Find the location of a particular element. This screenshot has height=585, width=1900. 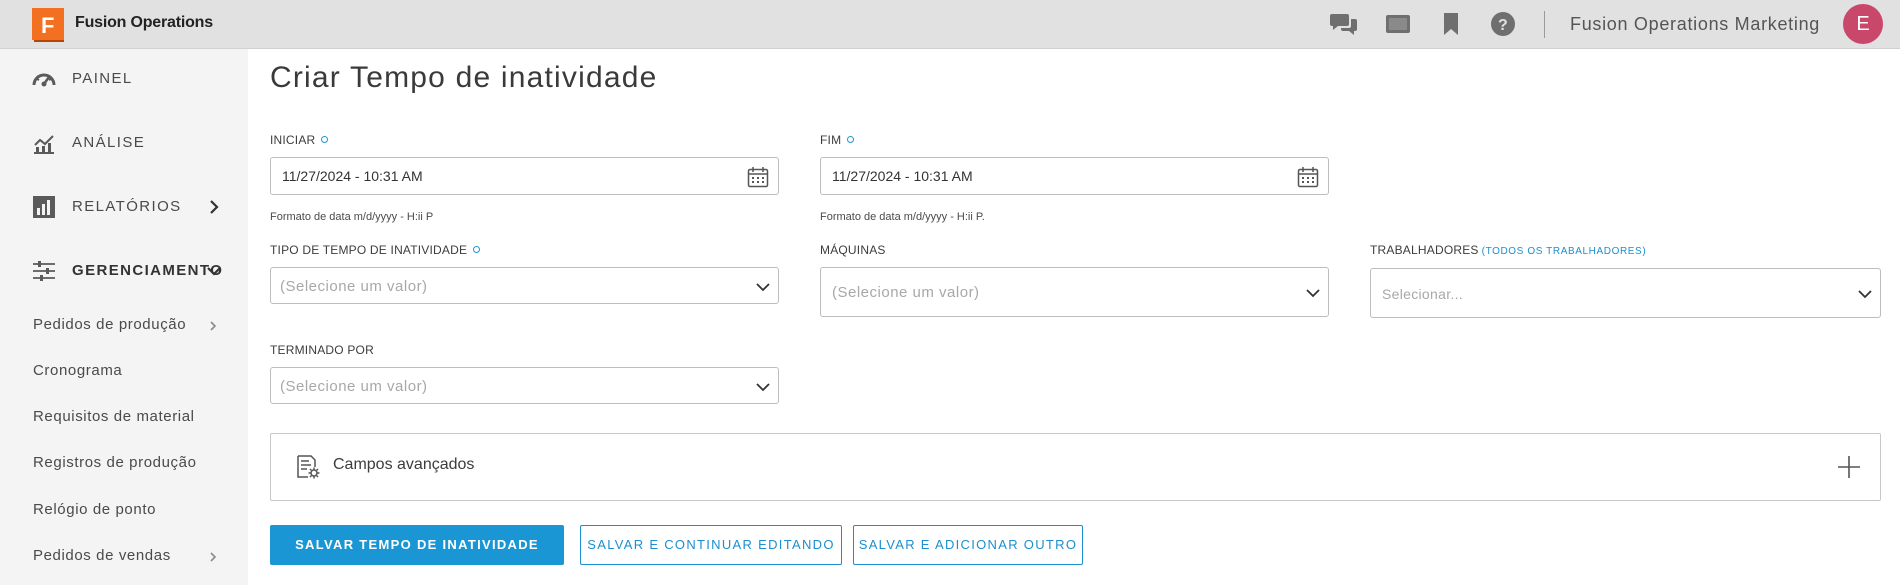

sidebar-subitem-pedidos-vendas: Pedidos de vendas is located at coordinates (124, 556).